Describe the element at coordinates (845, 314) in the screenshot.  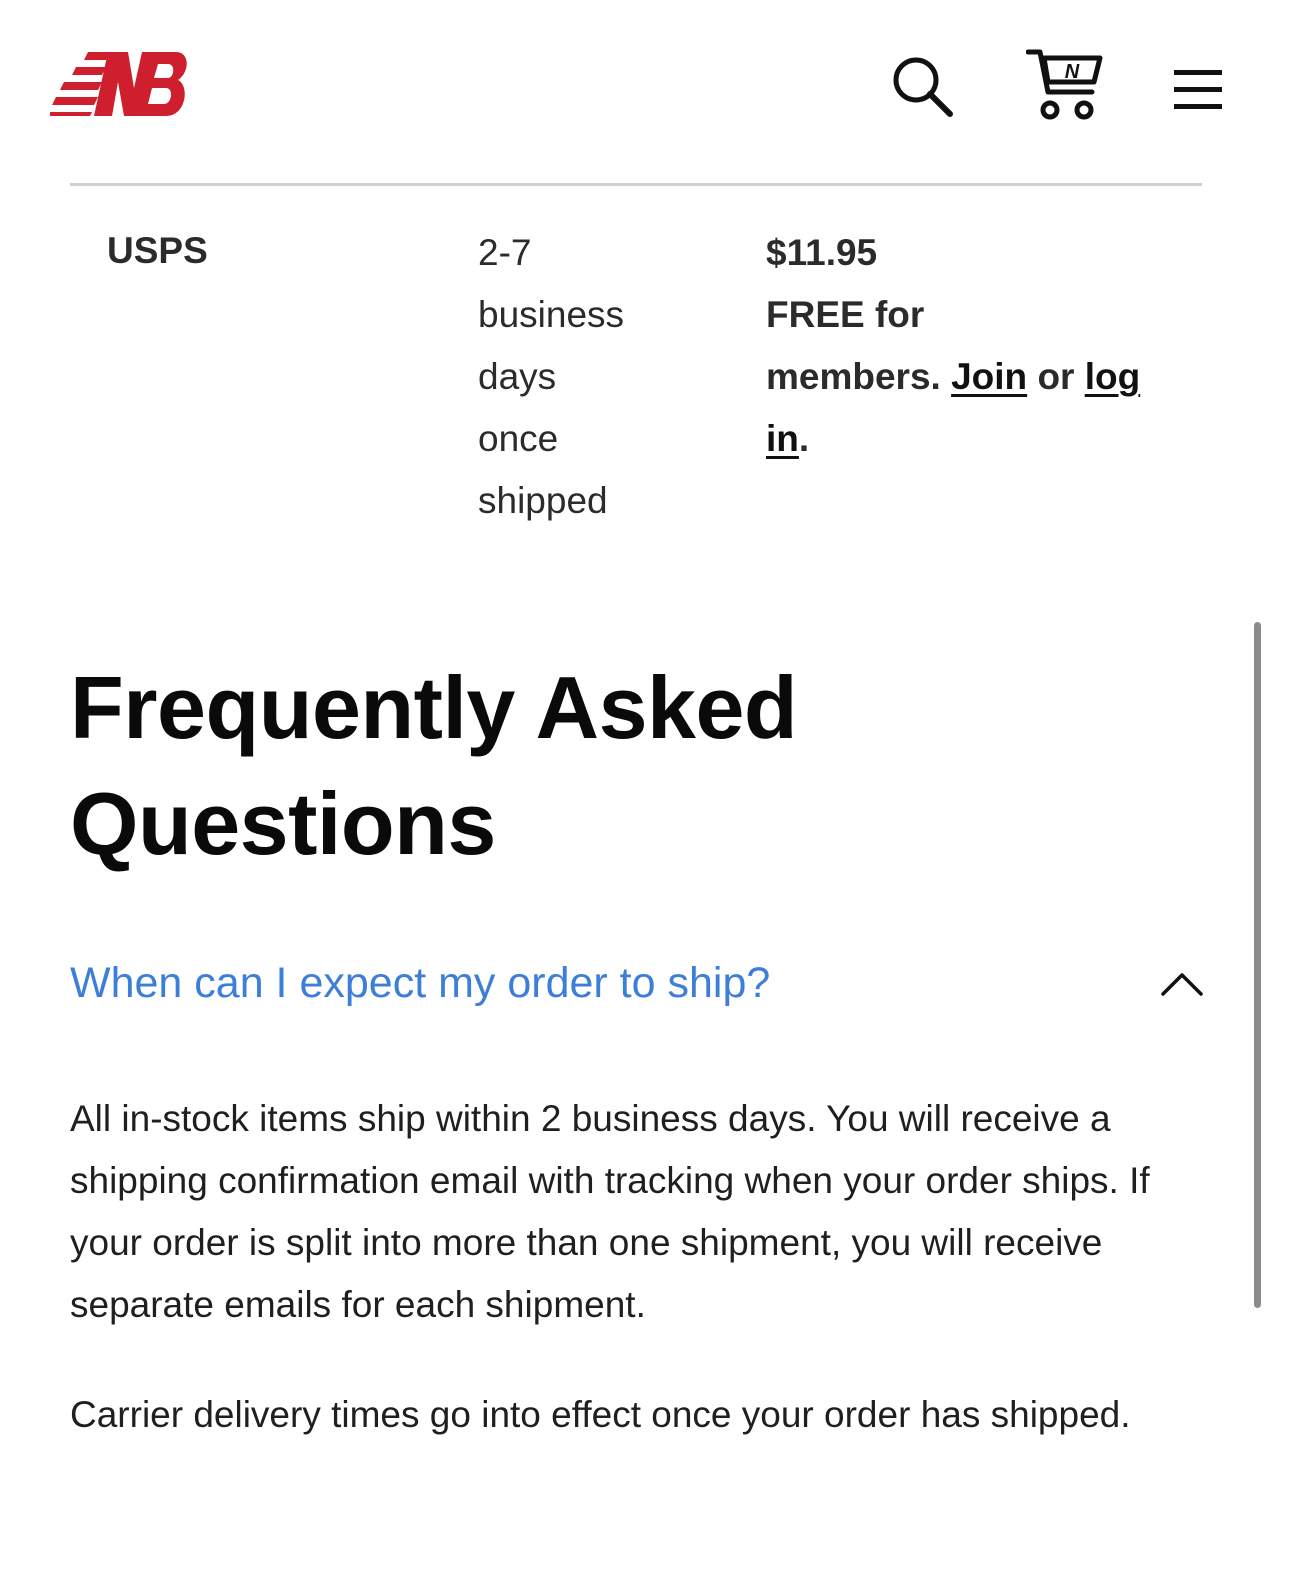
I see `free-for-text: FREE for` at that location.